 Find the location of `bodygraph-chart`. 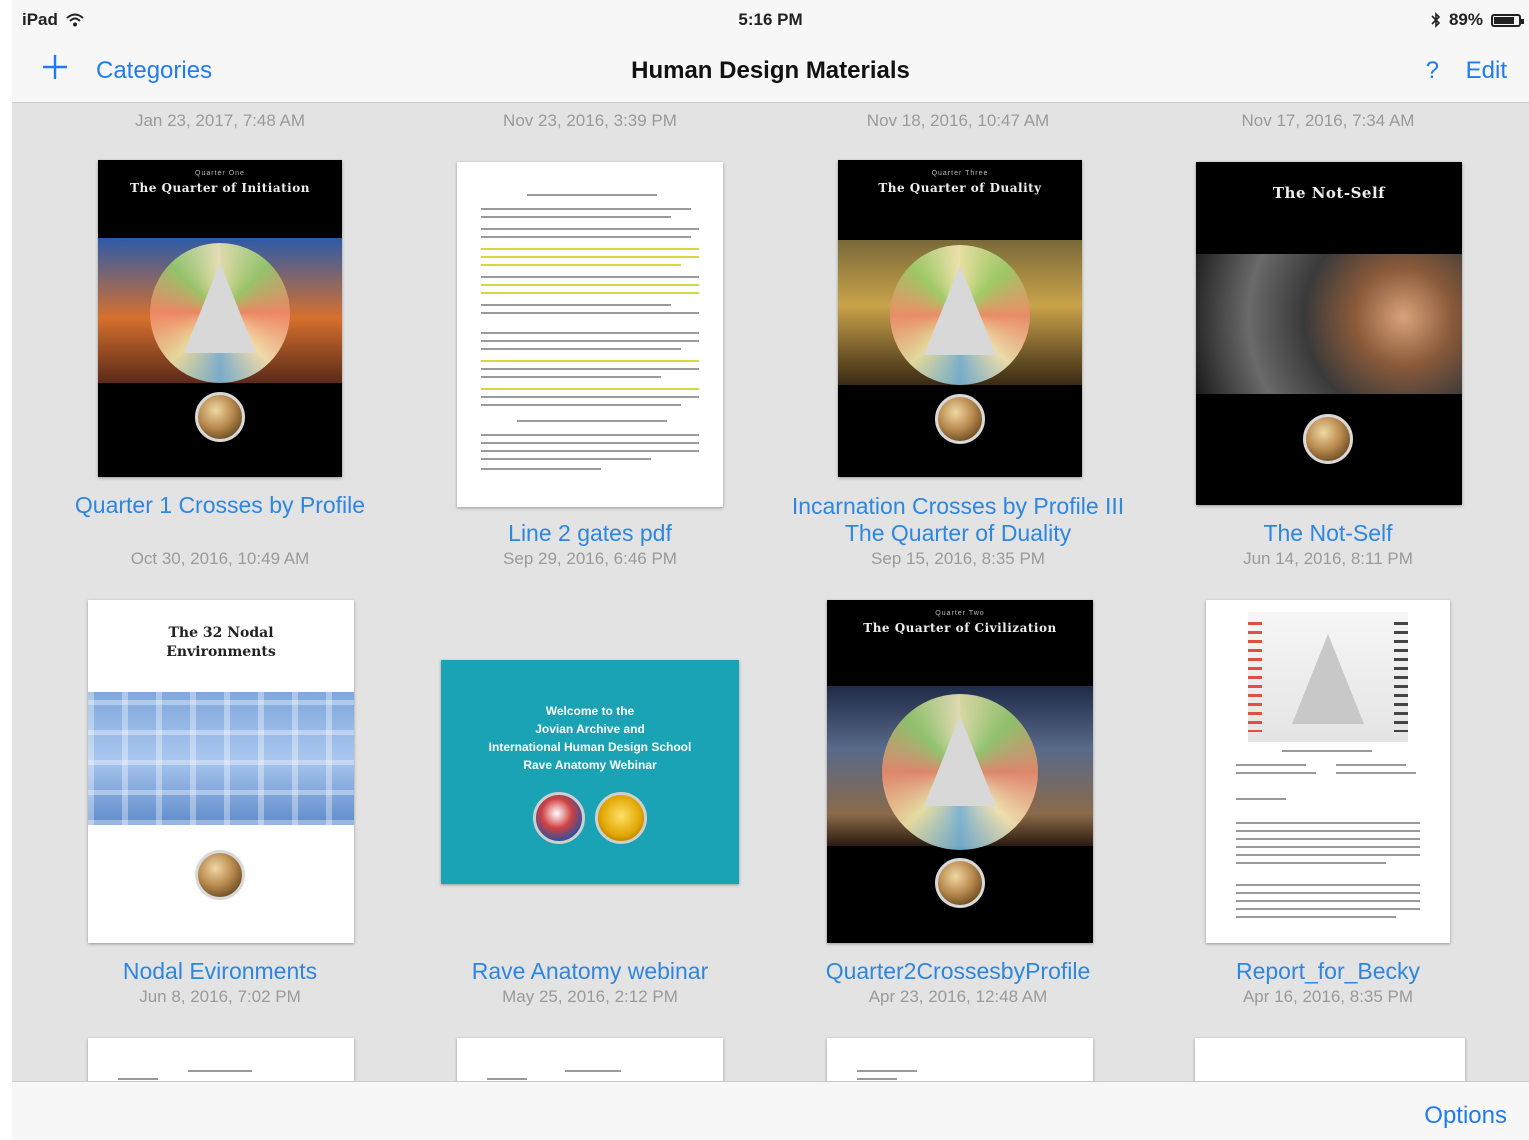

bodygraph-chart is located at coordinates (1328, 677).